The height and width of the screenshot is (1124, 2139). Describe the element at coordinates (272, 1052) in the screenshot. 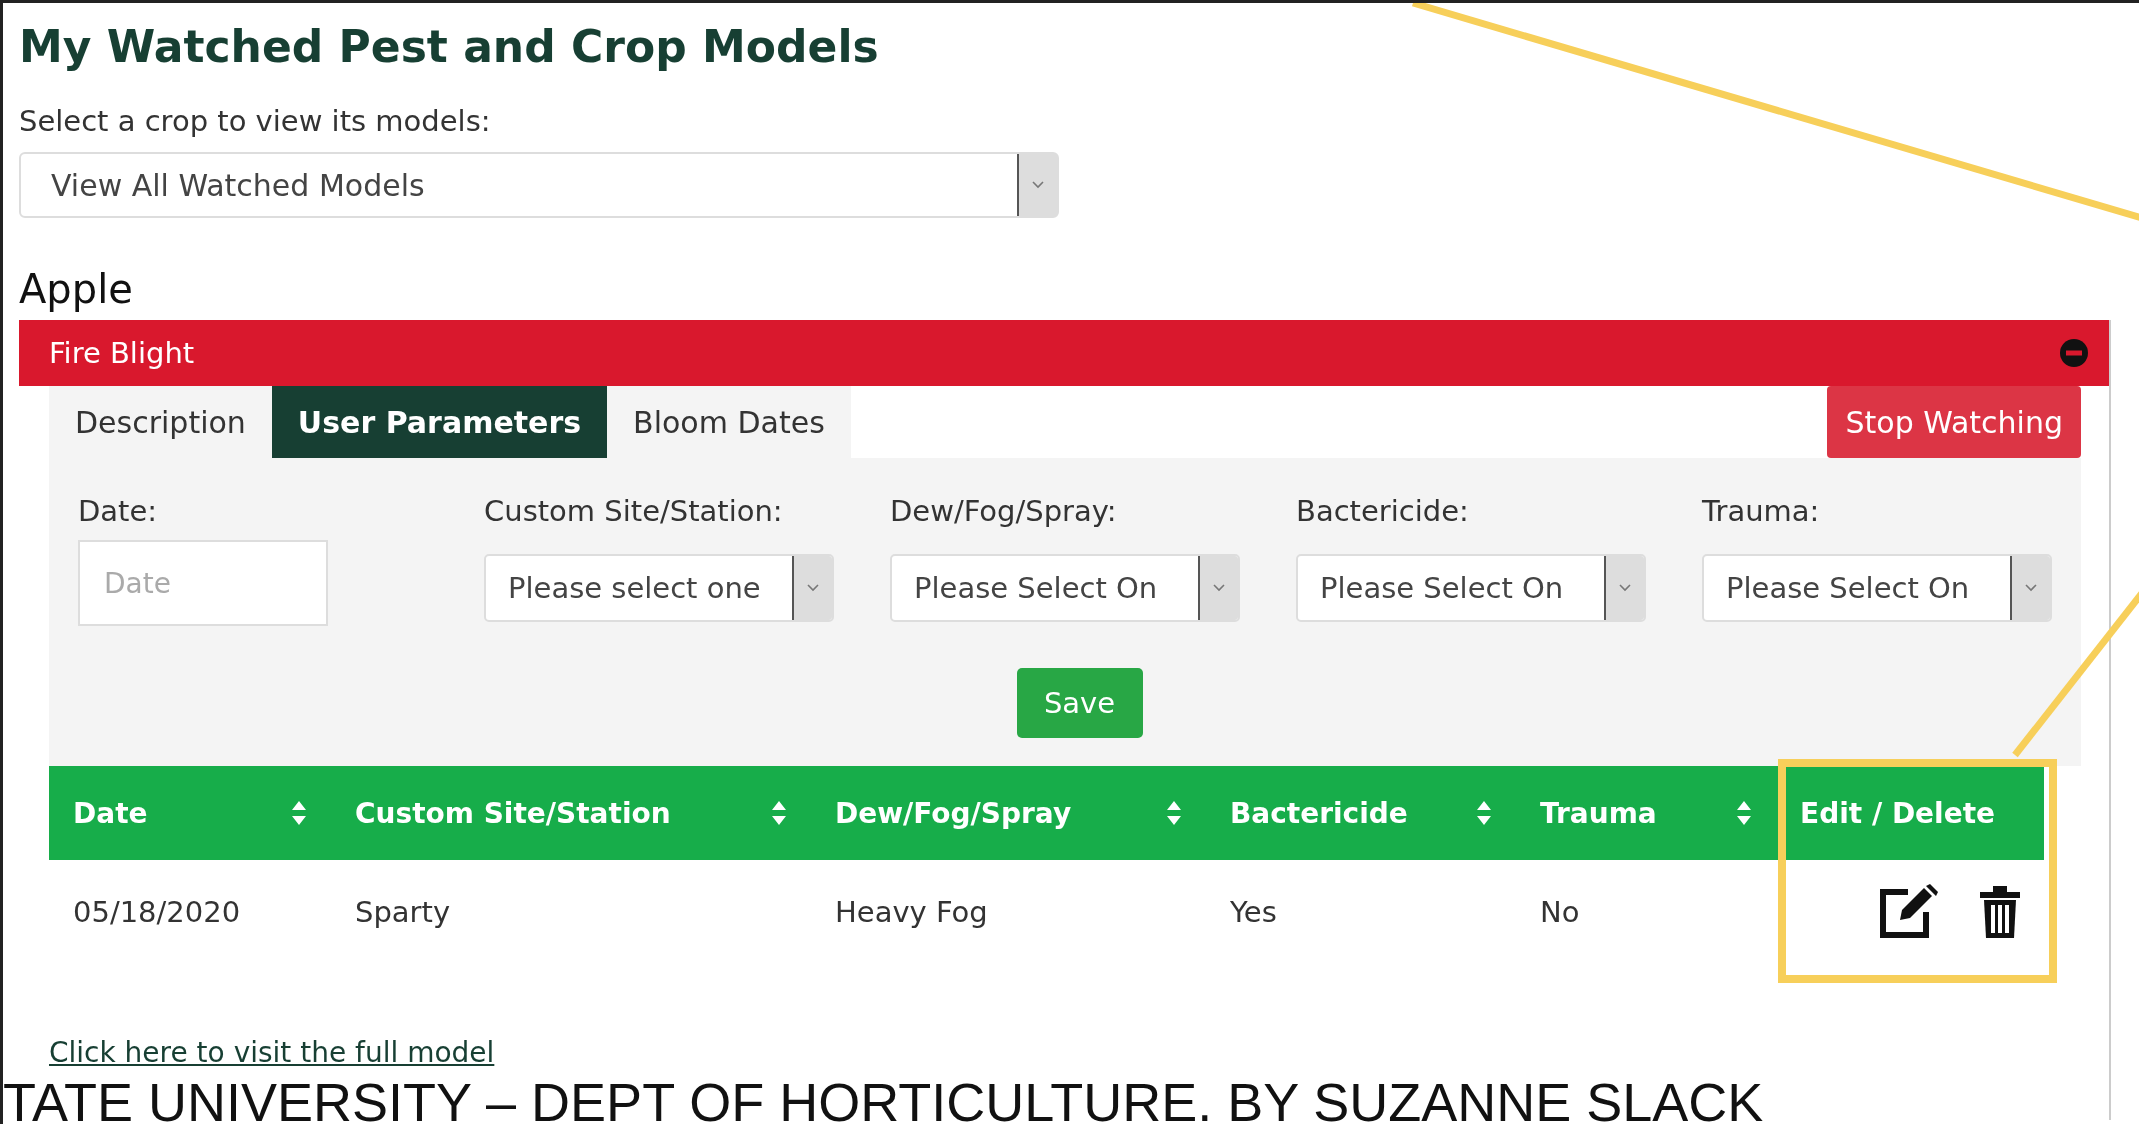

I see `full-model-link: Click here to visit the full model` at that location.